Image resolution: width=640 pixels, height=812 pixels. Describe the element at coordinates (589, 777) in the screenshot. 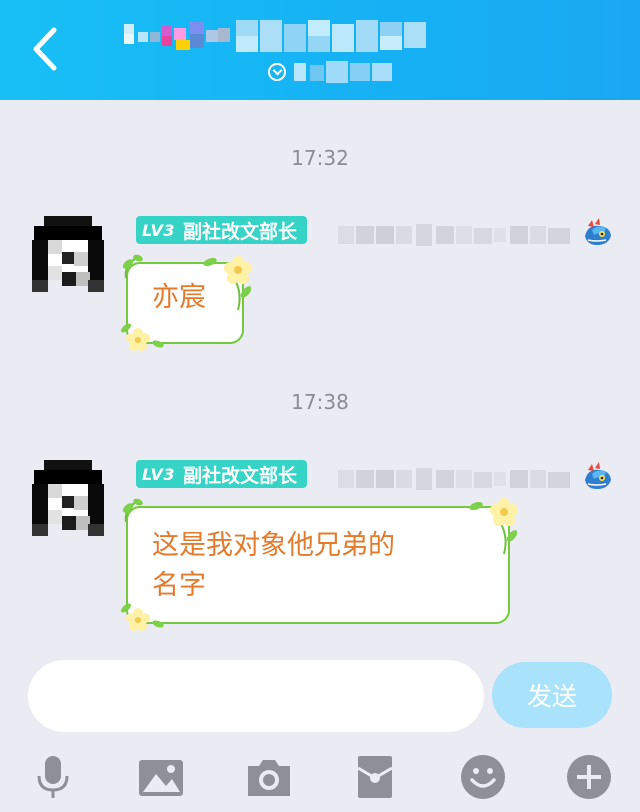

I see `plus-icon` at that location.